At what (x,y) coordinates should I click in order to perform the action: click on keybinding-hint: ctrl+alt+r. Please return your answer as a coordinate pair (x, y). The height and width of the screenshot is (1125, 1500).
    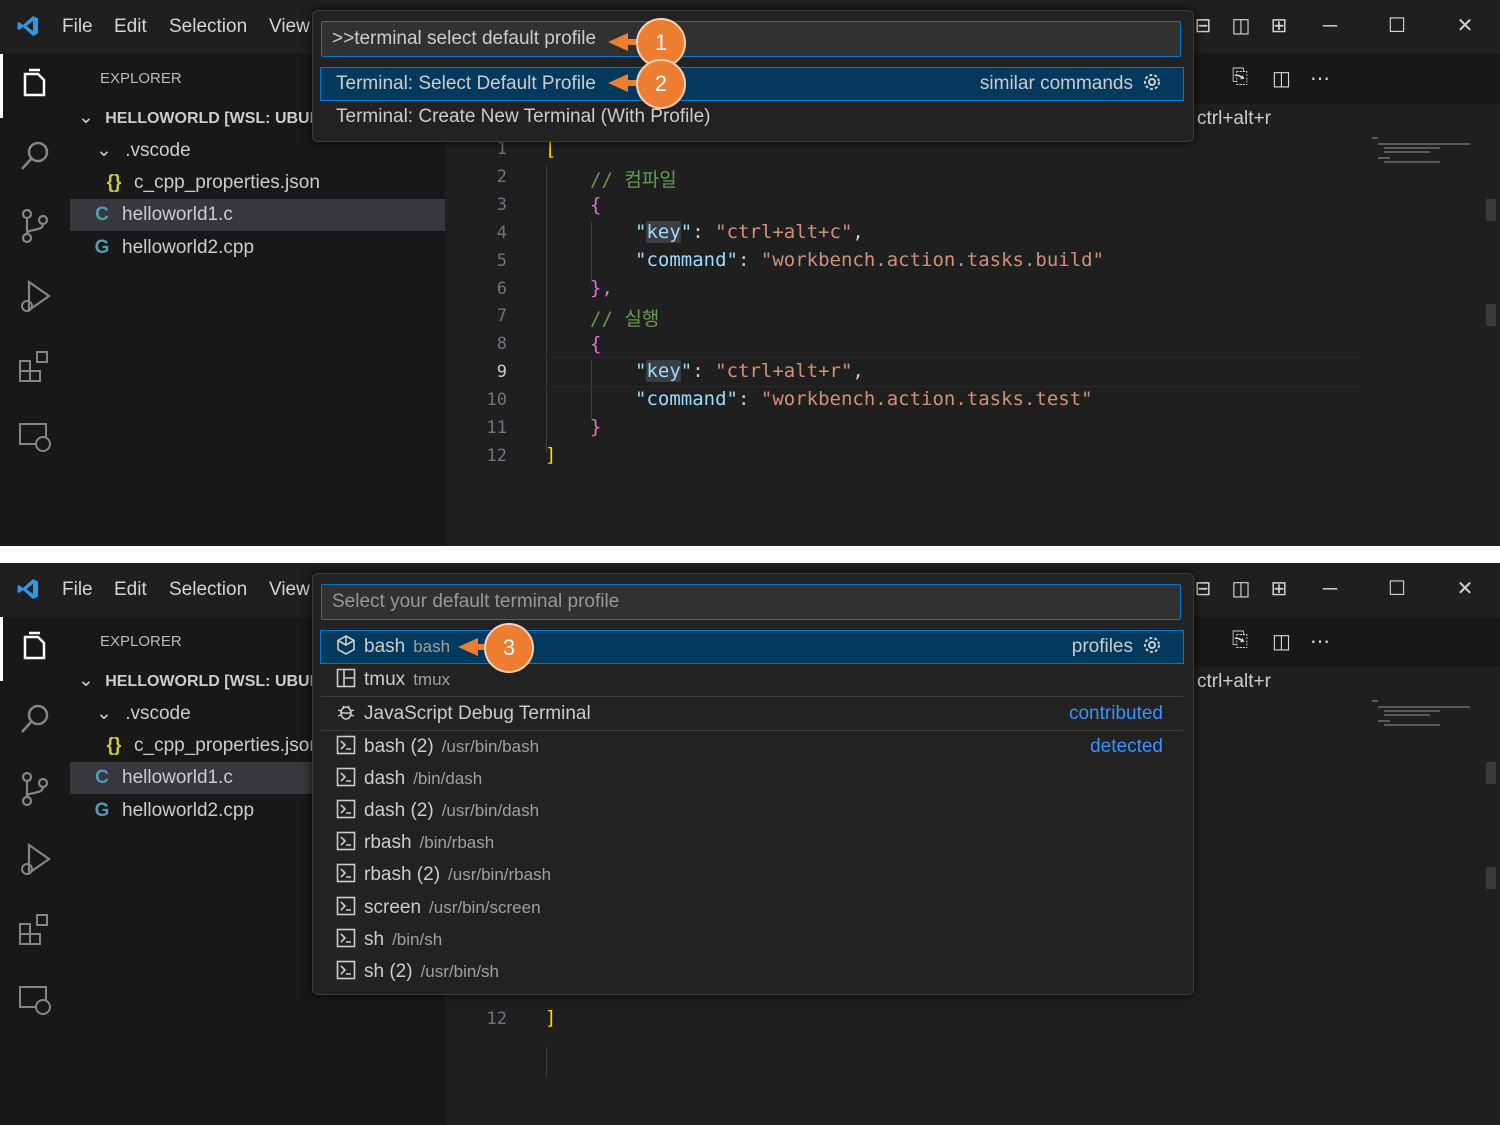
    Looking at the image, I should click on (1234, 118).